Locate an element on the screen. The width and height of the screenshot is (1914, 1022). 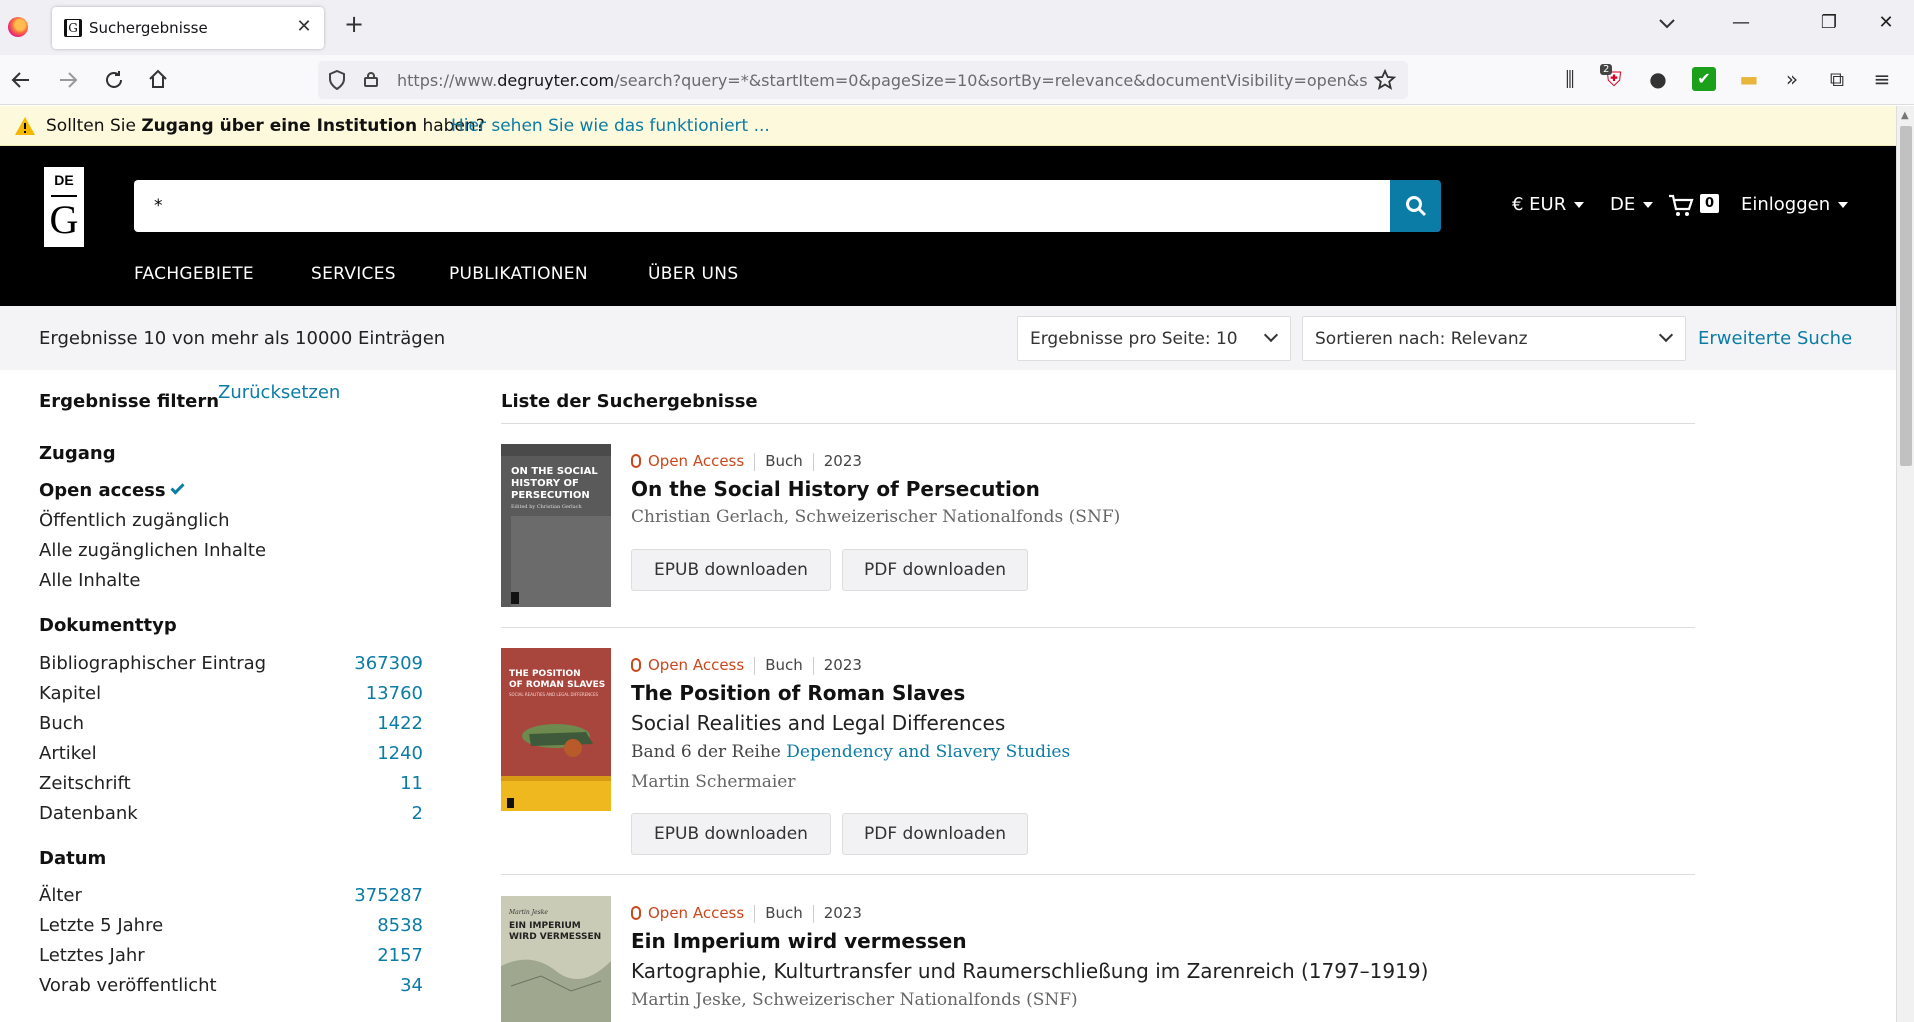
date-count: 375287 is located at coordinates (388, 895).